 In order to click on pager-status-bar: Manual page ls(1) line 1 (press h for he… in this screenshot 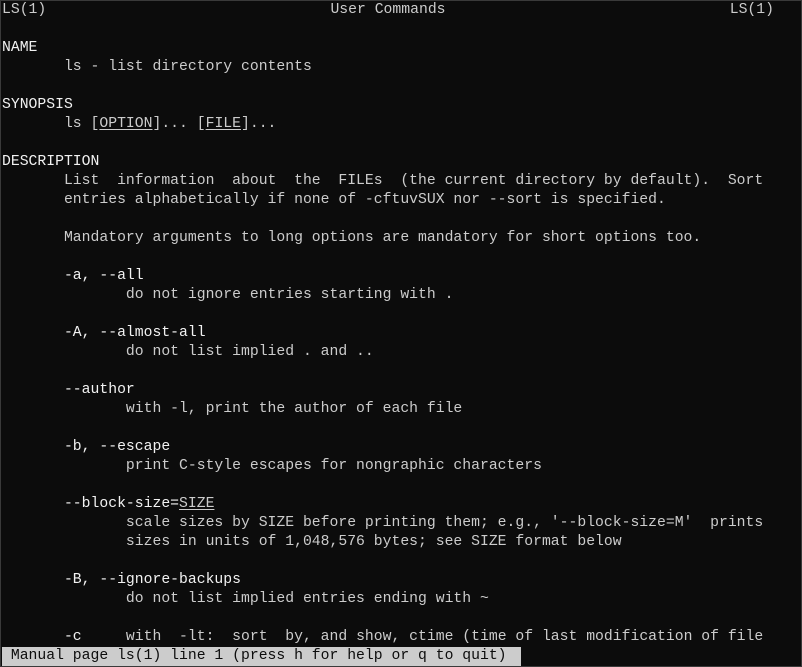, I will do `click(261, 656)`.